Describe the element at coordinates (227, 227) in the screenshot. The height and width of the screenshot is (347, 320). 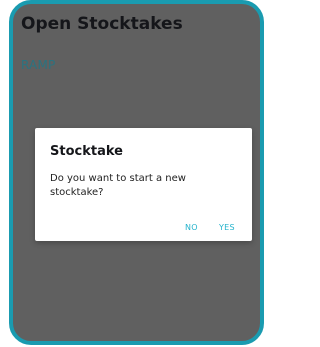
I see `yes-button: YES` at that location.